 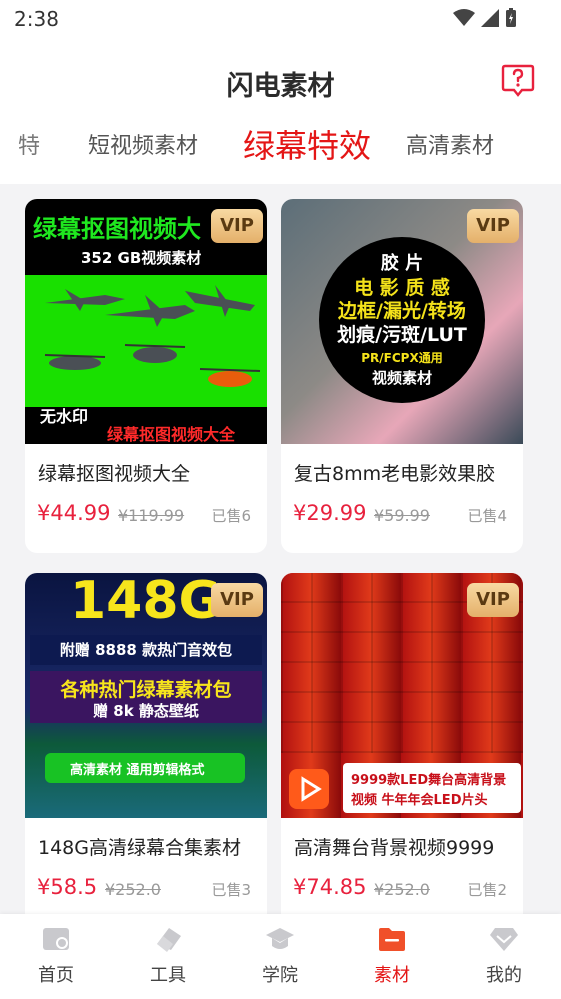 I want to click on thumb-line-2: 各种热门绿幕素材包, so click(x=146, y=690).